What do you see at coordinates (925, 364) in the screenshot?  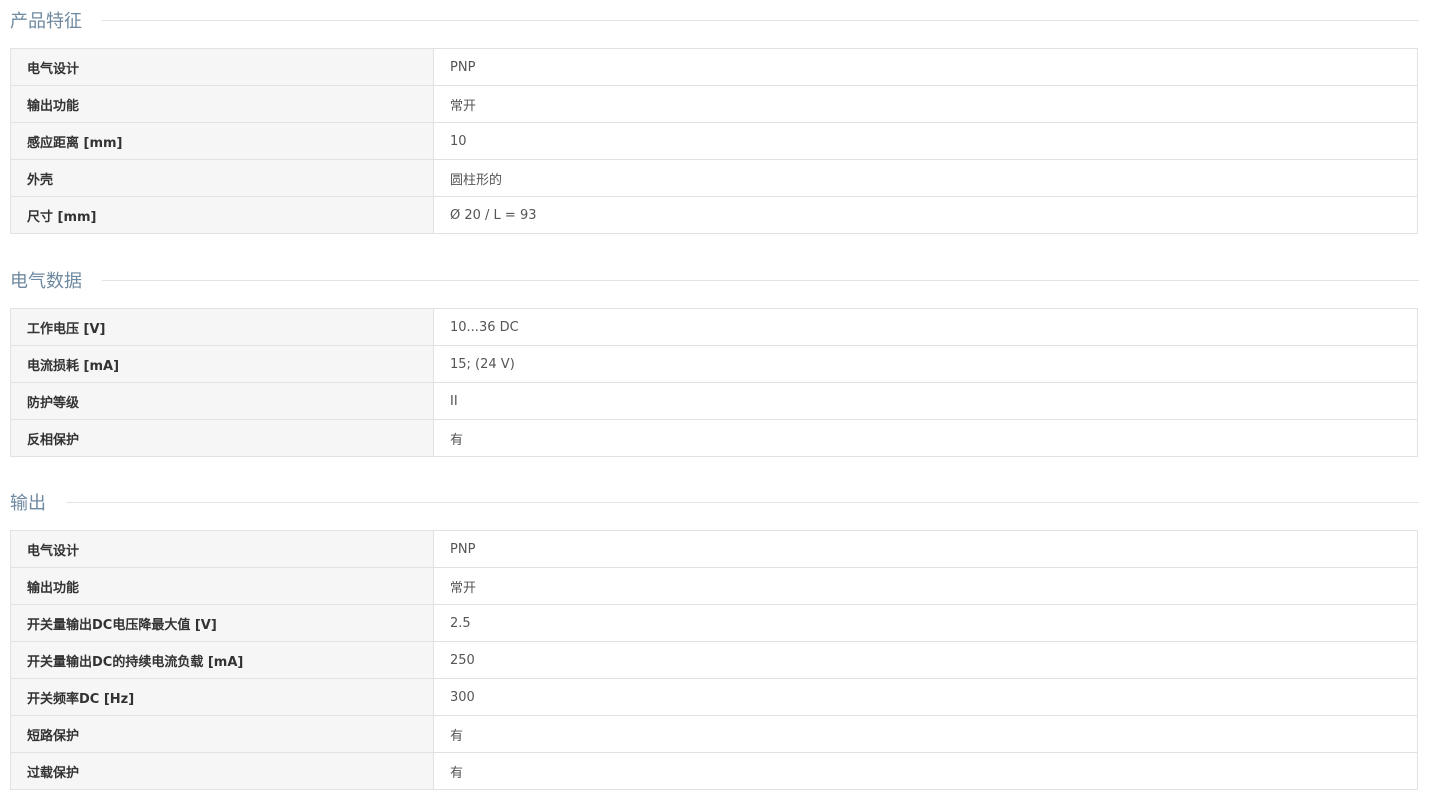 I see `row-value: 15; (24 V)` at bounding box center [925, 364].